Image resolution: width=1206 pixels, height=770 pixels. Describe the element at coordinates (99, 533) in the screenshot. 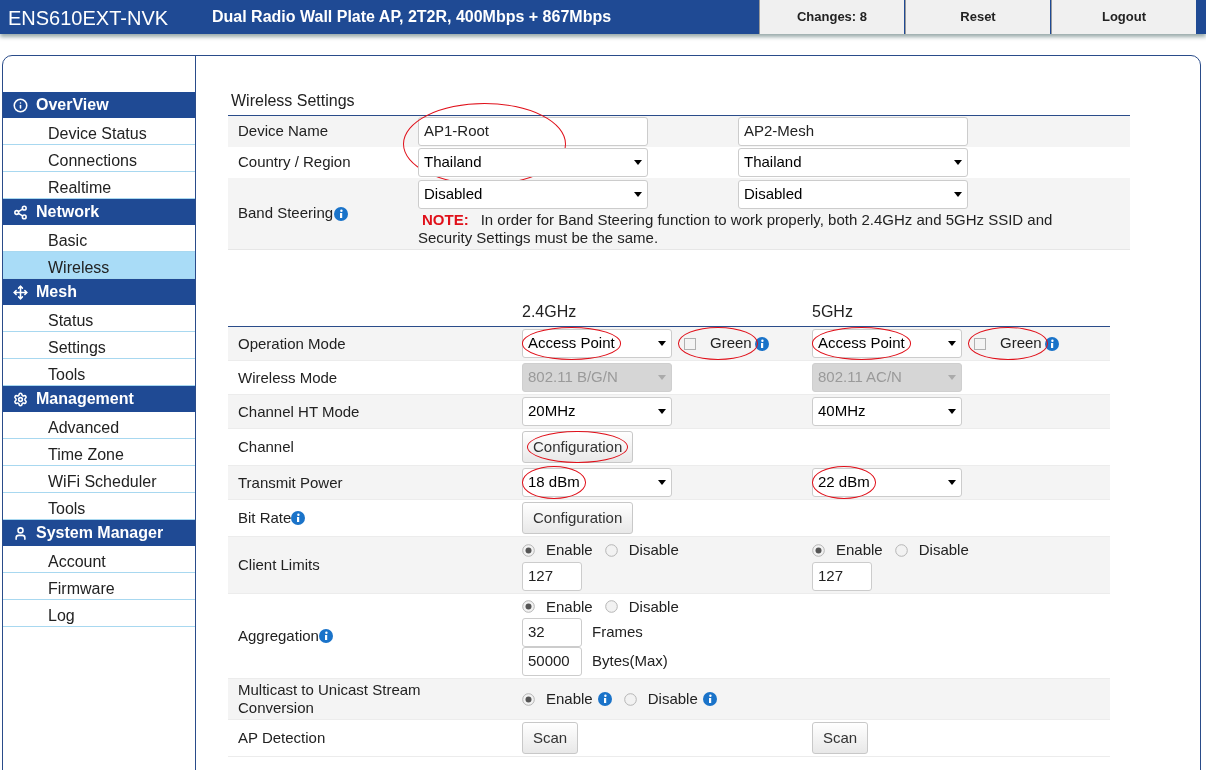

I see `sidebar-heading: System Manager` at that location.